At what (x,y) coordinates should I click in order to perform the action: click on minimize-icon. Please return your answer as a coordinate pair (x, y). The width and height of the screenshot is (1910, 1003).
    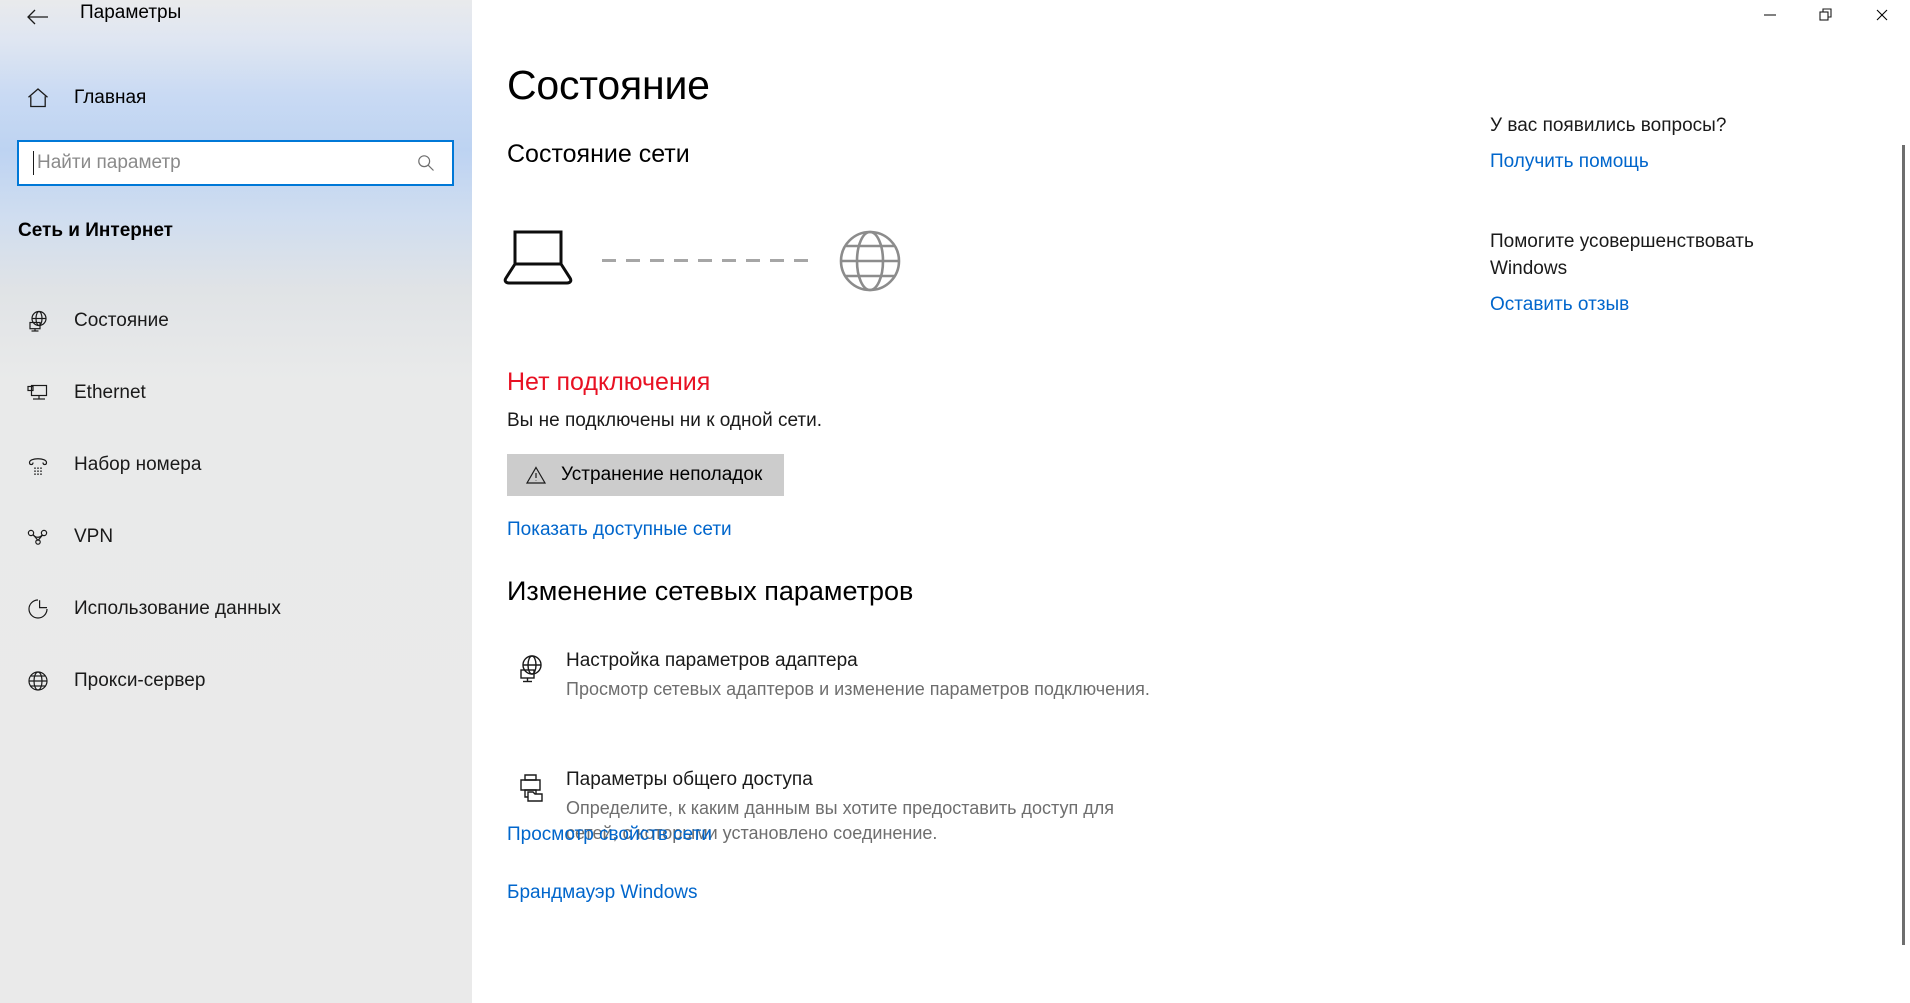
    Looking at the image, I should click on (1770, 17).